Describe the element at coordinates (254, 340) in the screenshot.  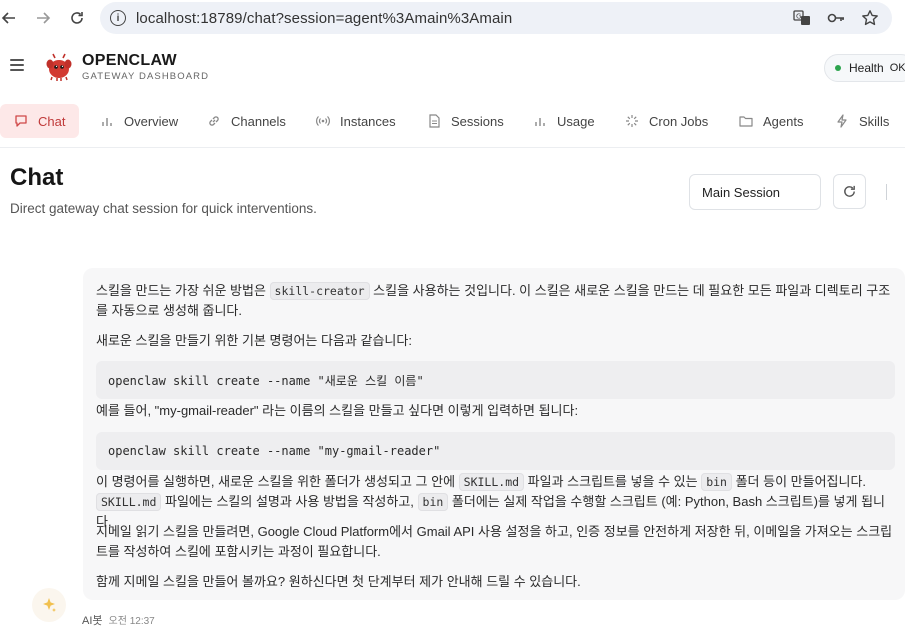
I see `message-paragraph-2: 새로운 스킬을 만들기 위한 기본 명령어는 다음과 같습니다:` at that location.